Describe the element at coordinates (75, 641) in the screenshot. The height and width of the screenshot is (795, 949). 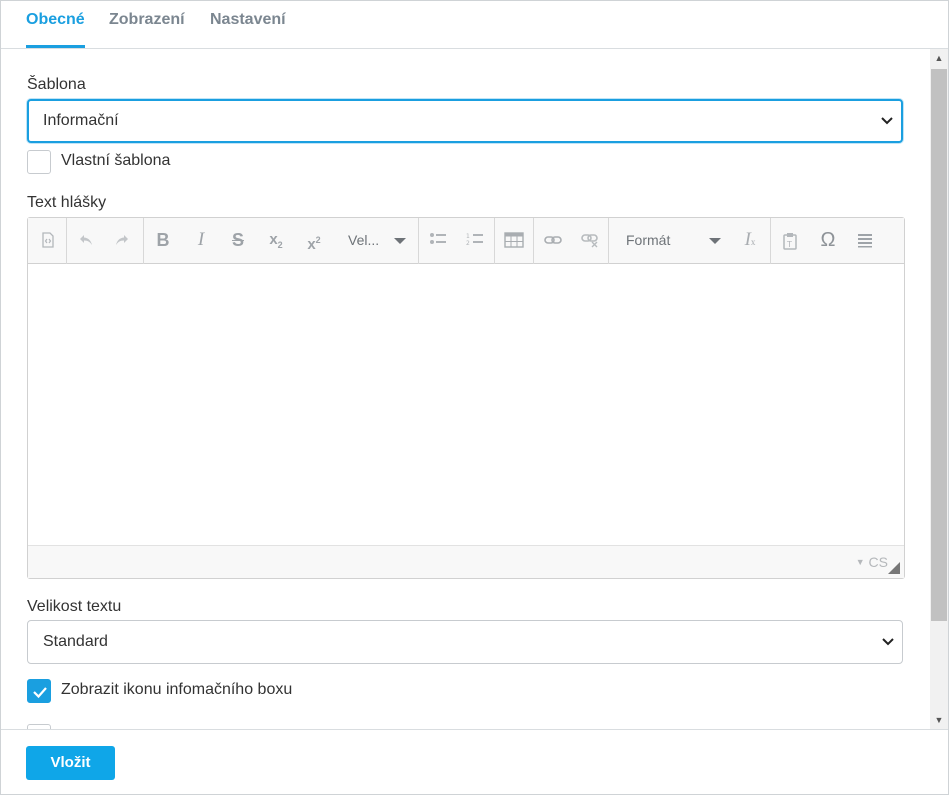
I see `text-size-select-value: Standard` at that location.